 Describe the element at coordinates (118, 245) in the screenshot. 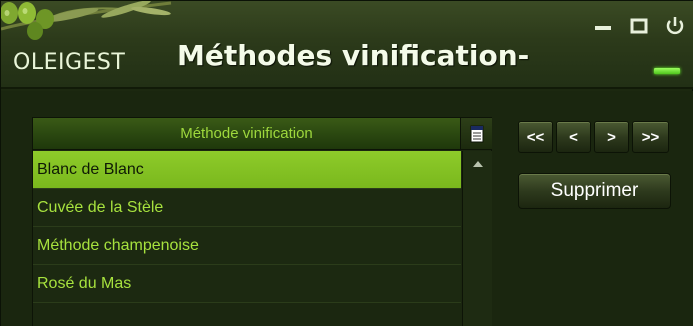

I see `row-label: Méthode champenoise` at that location.